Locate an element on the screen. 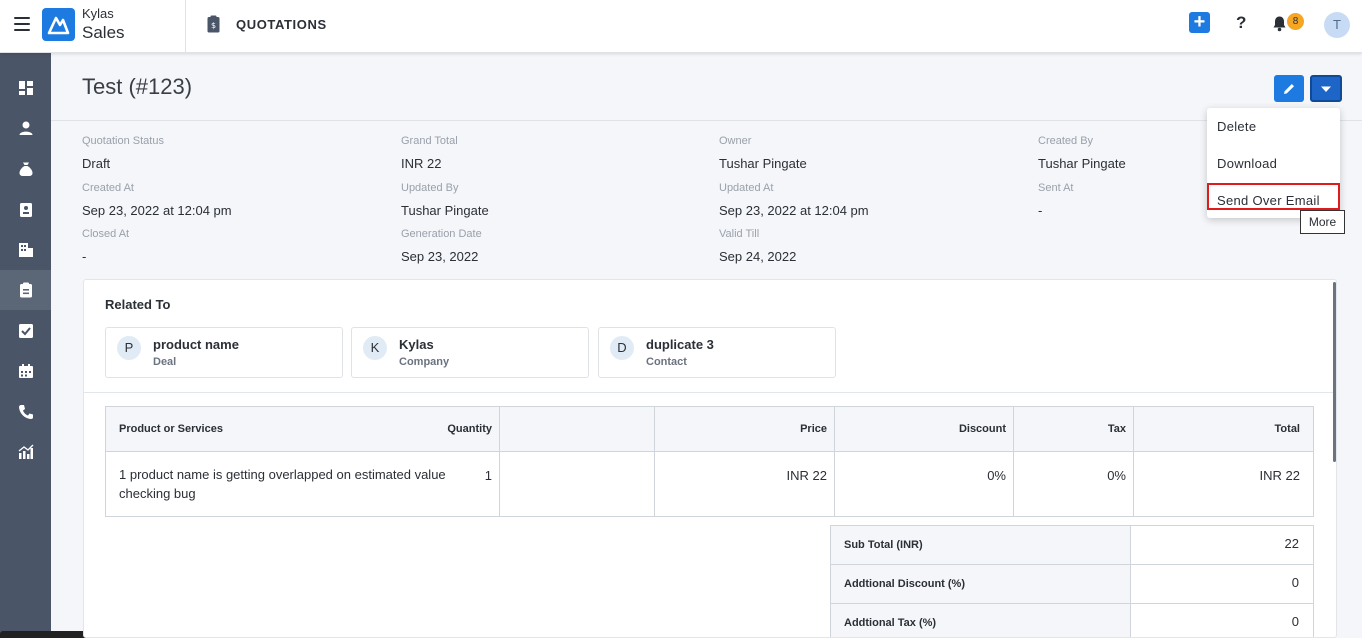  related-initial: P is located at coordinates (129, 348).